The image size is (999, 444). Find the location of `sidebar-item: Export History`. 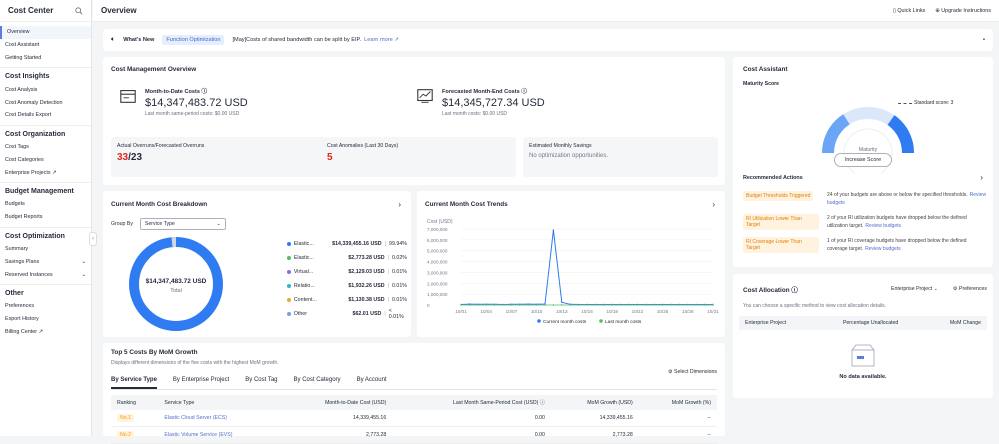

sidebar-item: Export History is located at coordinates (45, 319).